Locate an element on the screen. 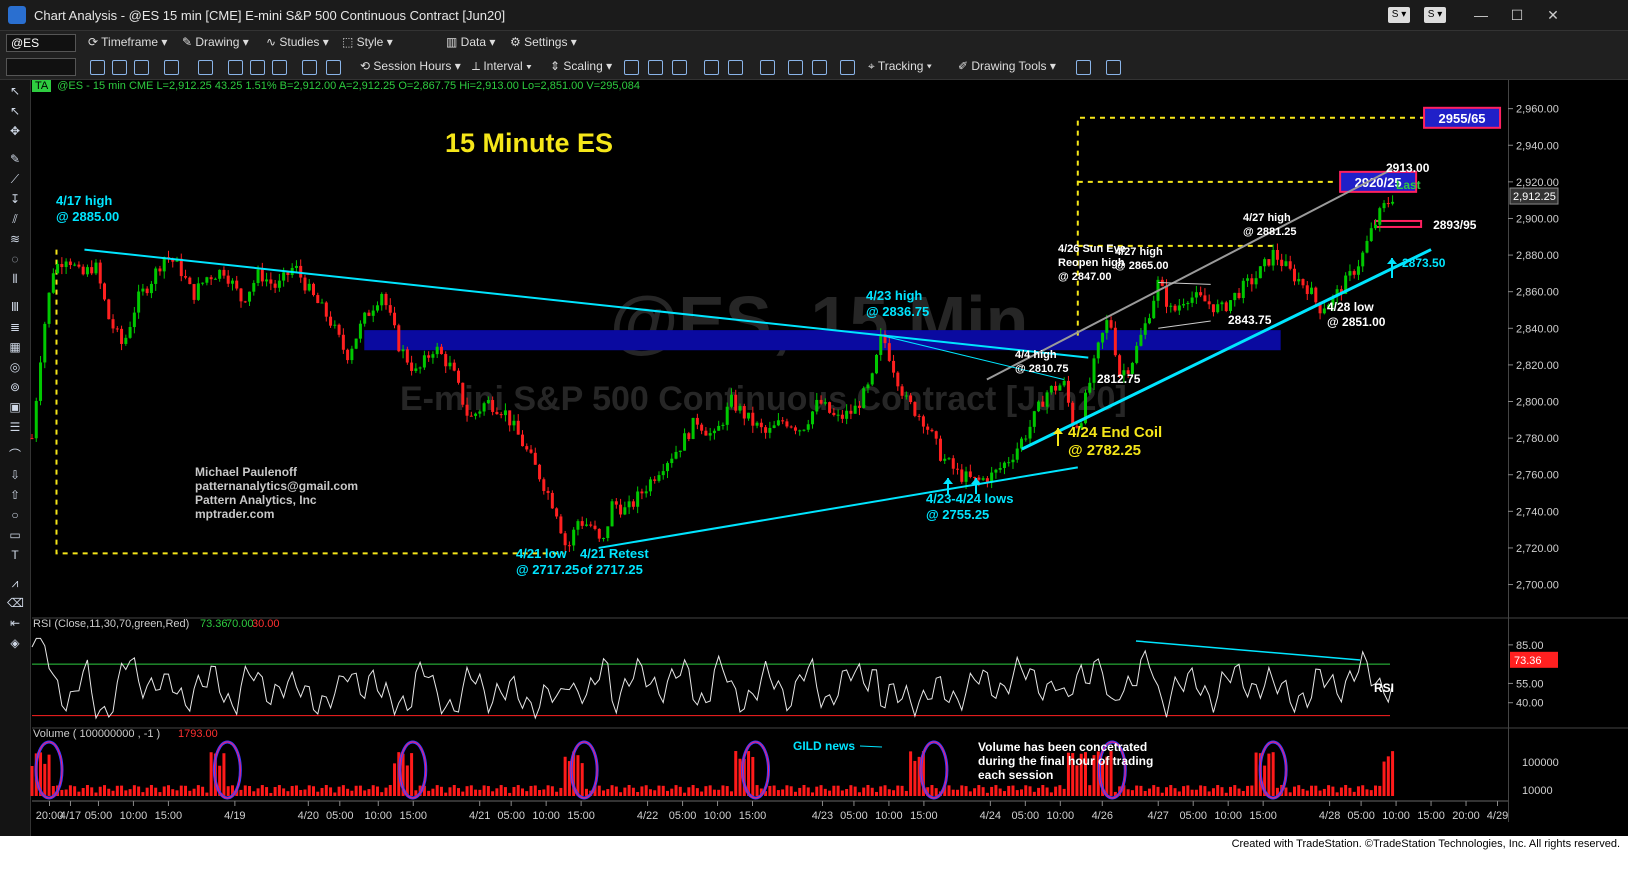 Image resolution: width=1628 pixels, height=882 pixels. rsi-value: 70.00 is located at coordinates (240, 624).